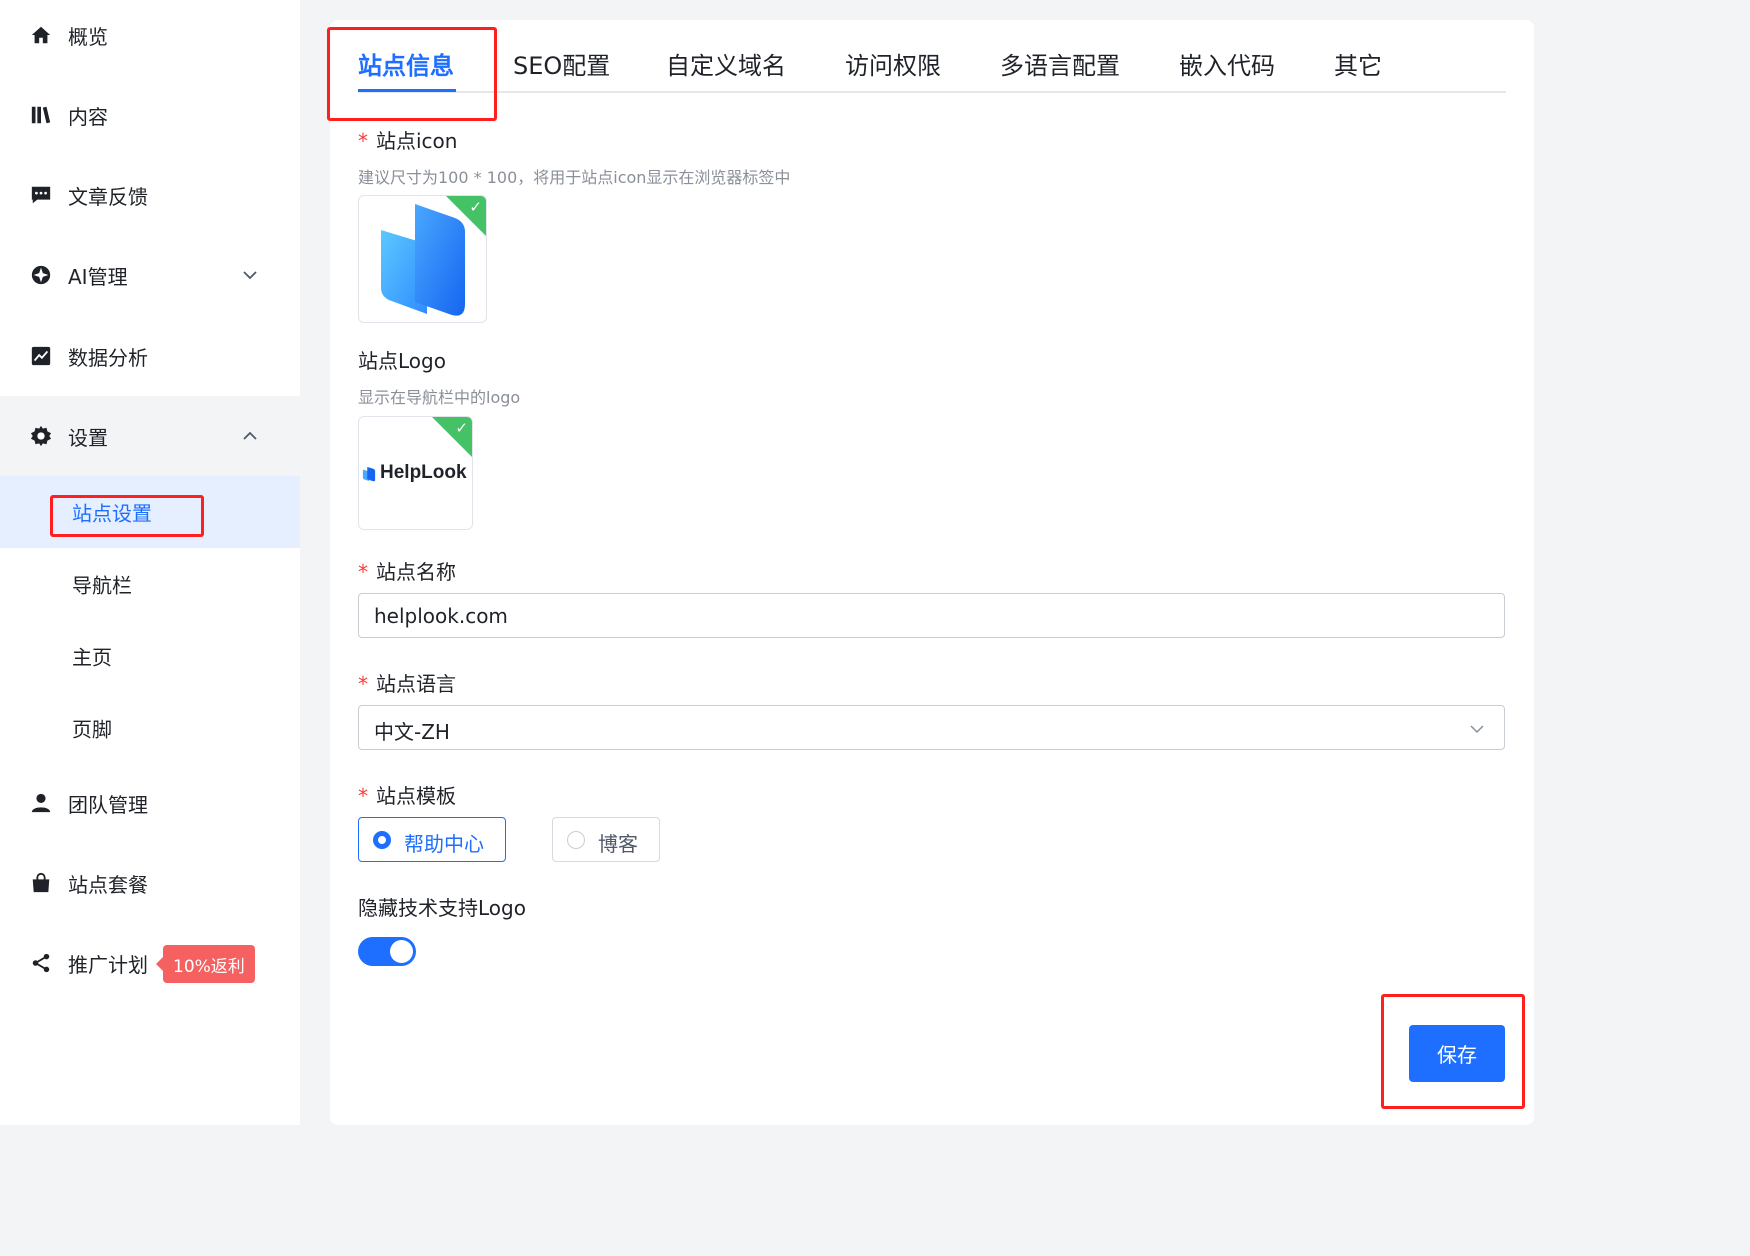 This screenshot has width=1750, height=1256. What do you see at coordinates (88, 437) in the screenshot?
I see `sidebar-item-label: 设置` at bounding box center [88, 437].